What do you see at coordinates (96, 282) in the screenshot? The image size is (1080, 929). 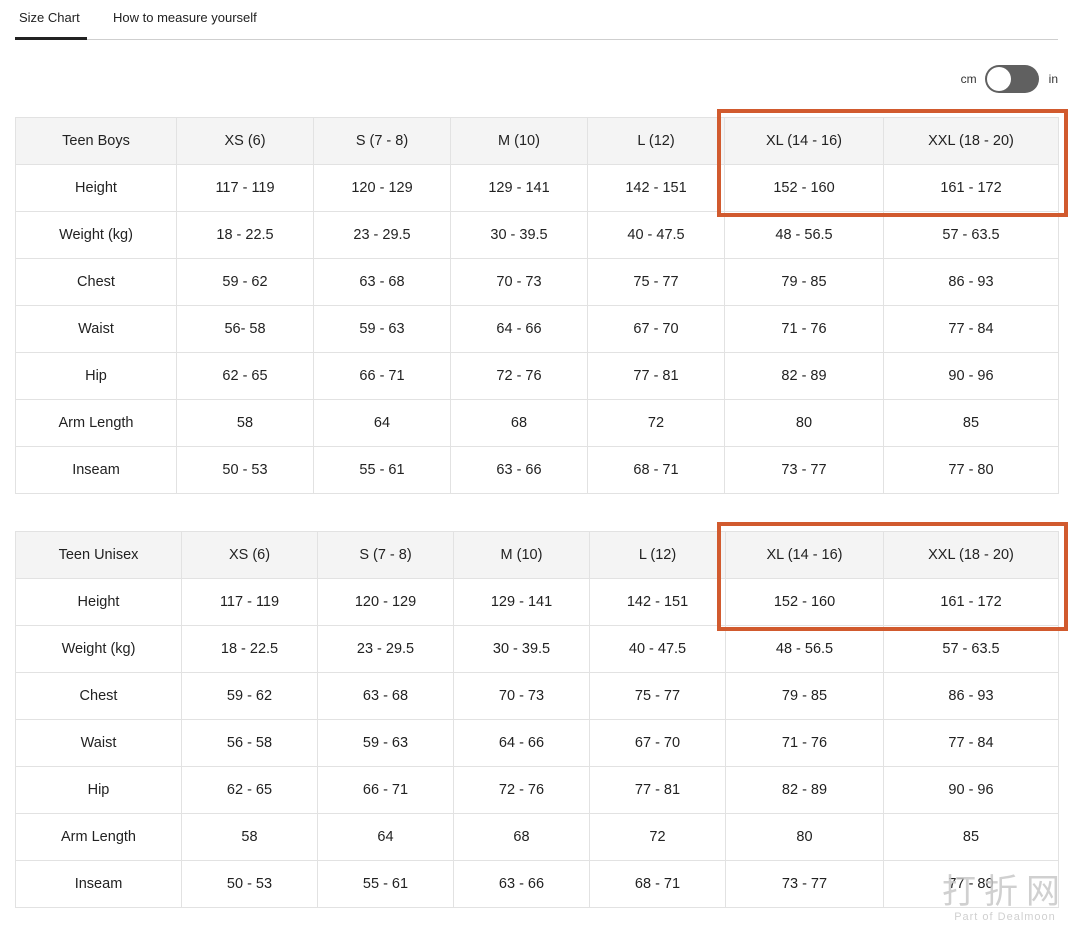 I see `row-label: Chest` at bounding box center [96, 282].